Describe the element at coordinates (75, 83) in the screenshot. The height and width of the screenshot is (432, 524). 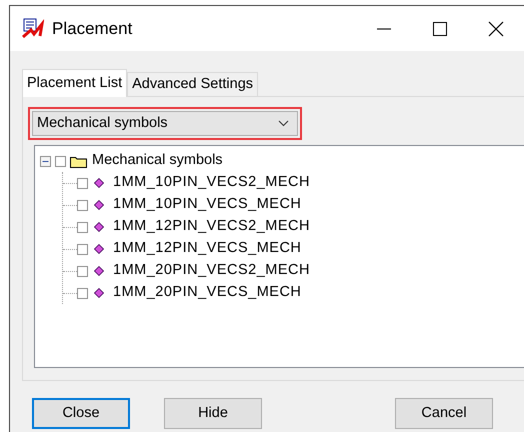
I see `tab: Placement List` at that location.